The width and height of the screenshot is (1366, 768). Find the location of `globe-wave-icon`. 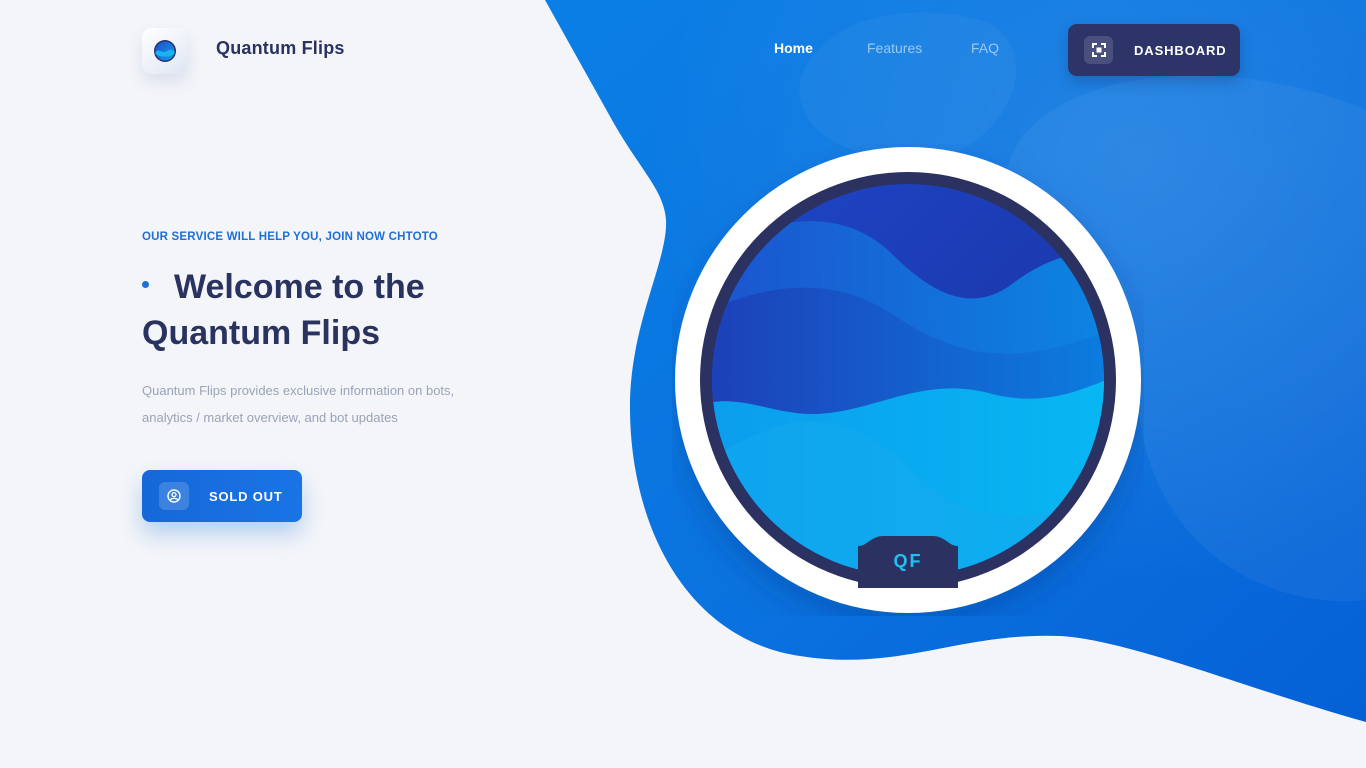

globe-wave-icon is located at coordinates (165, 51).